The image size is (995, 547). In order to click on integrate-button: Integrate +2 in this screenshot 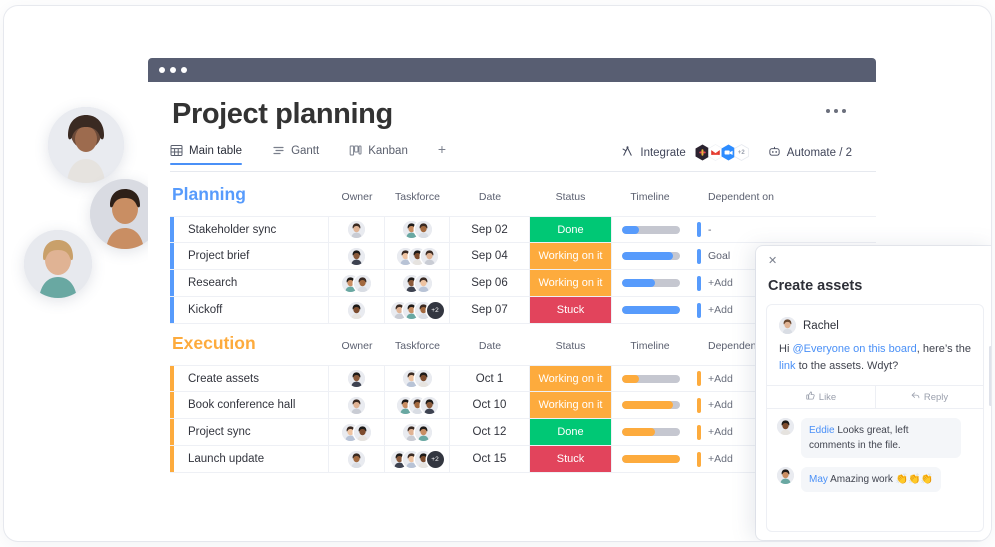, I will do `click(685, 152)`.